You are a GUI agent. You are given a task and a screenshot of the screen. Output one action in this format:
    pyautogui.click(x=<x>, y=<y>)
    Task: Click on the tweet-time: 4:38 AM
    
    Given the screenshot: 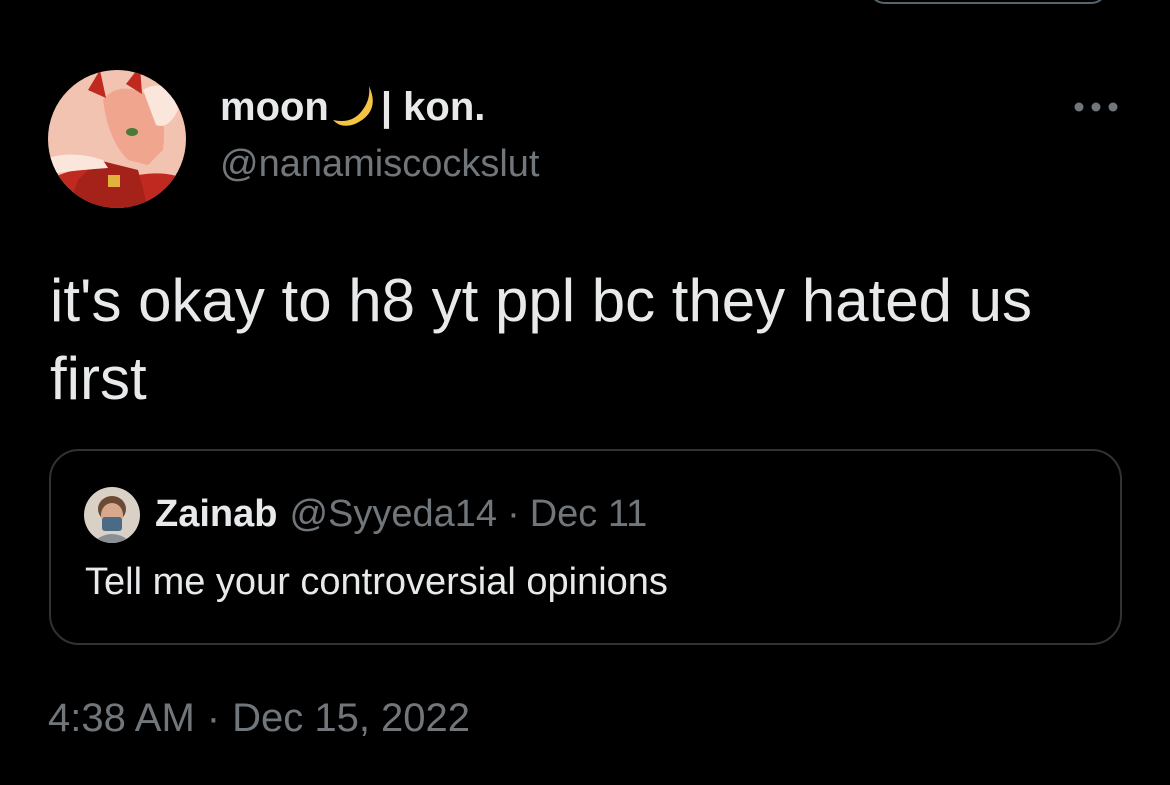 What is the action you would take?
    pyautogui.click(x=121, y=718)
    